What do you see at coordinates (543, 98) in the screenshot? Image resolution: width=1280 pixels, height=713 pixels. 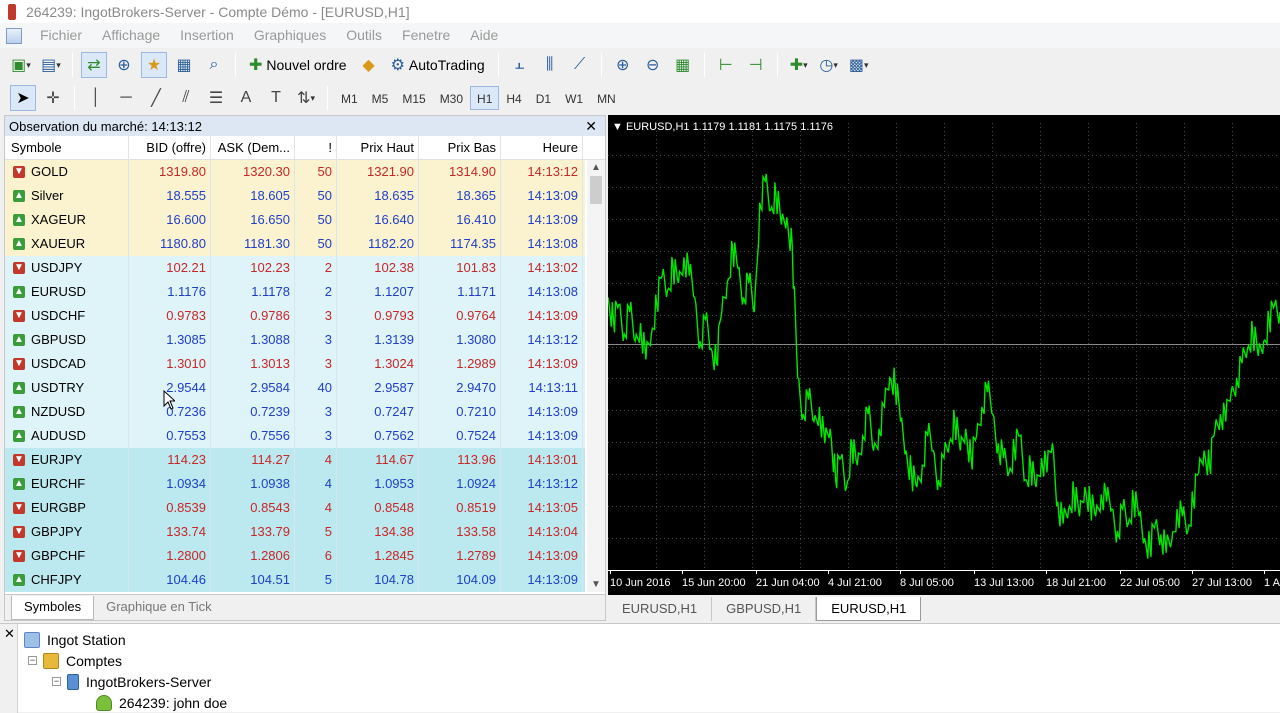 I see `timeframe-d1-button: D1` at bounding box center [543, 98].